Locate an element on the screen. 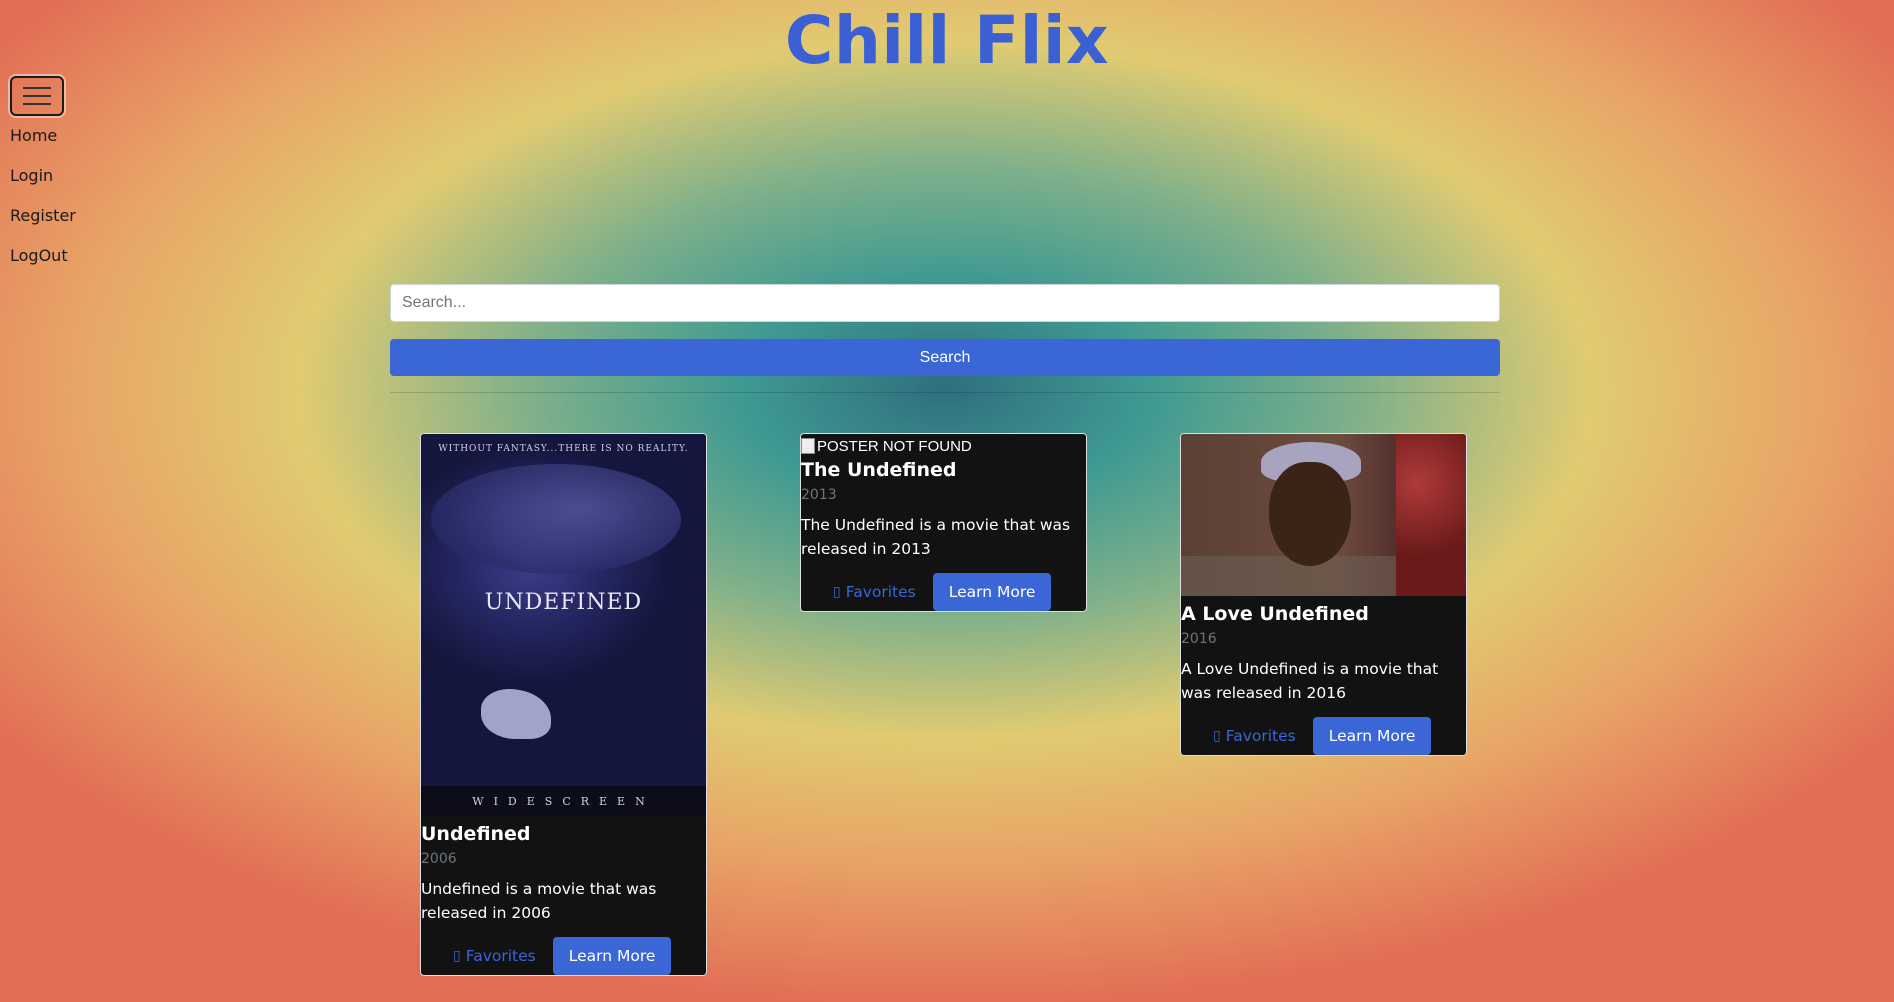 The height and width of the screenshot is (1002, 1894). poster-tagline: WITHOUT FANTASY...THERE IS NO REALITY. is located at coordinates (563, 449).